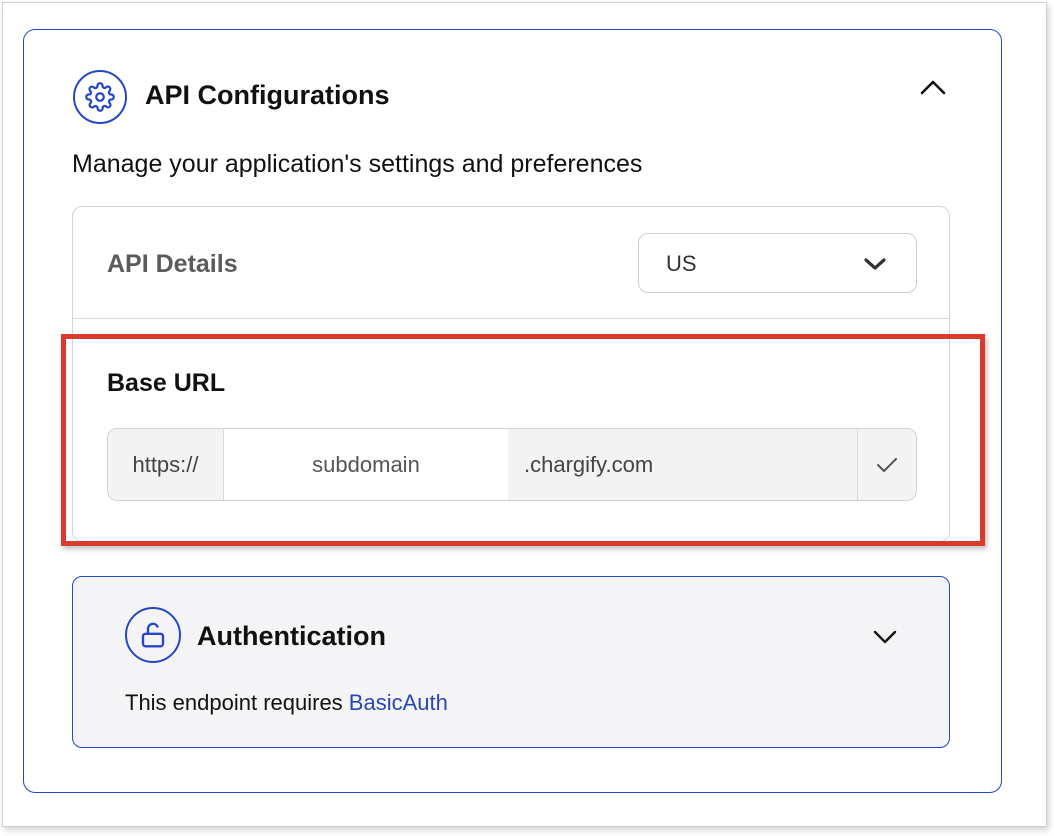  Describe the element at coordinates (166, 383) in the screenshot. I see `base-url-label: Base URL` at that location.